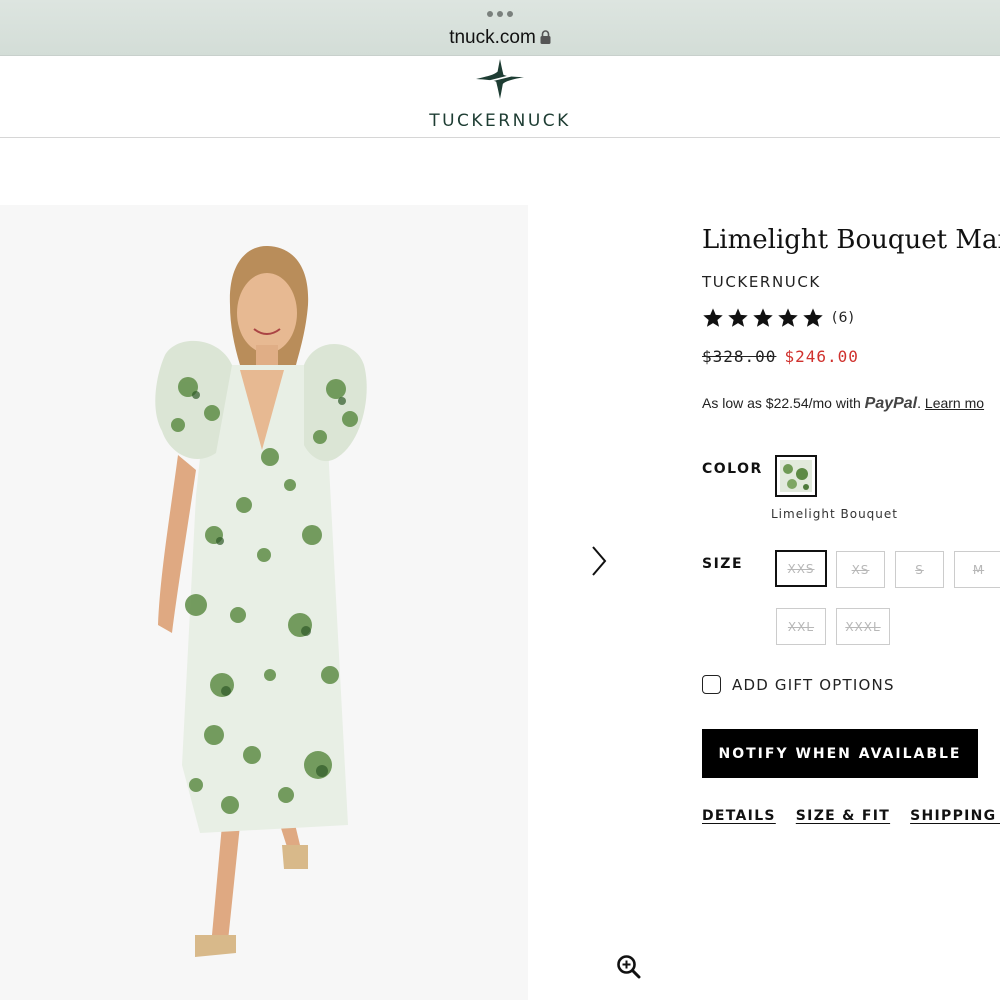 This screenshot has width=1000, height=1000. I want to click on url-text: tnuck.com, so click(492, 37).